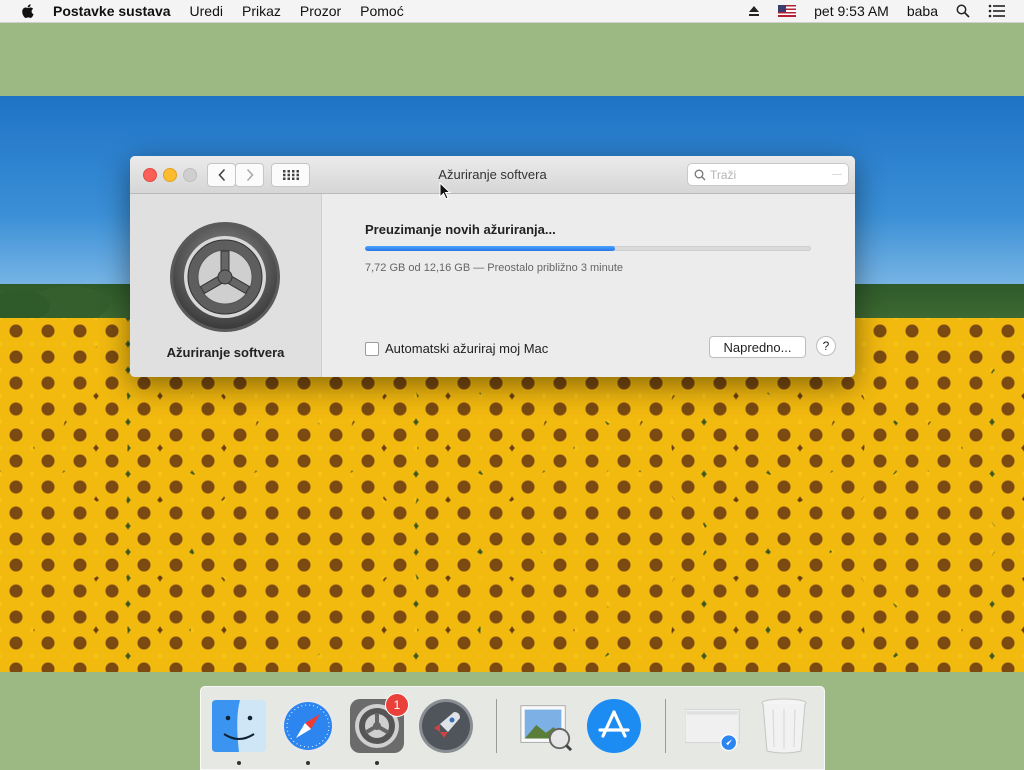 The height and width of the screenshot is (770, 1024). Describe the element at coordinates (372, 348) in the screenshot. I see `auto-update-checkbox` at that location.